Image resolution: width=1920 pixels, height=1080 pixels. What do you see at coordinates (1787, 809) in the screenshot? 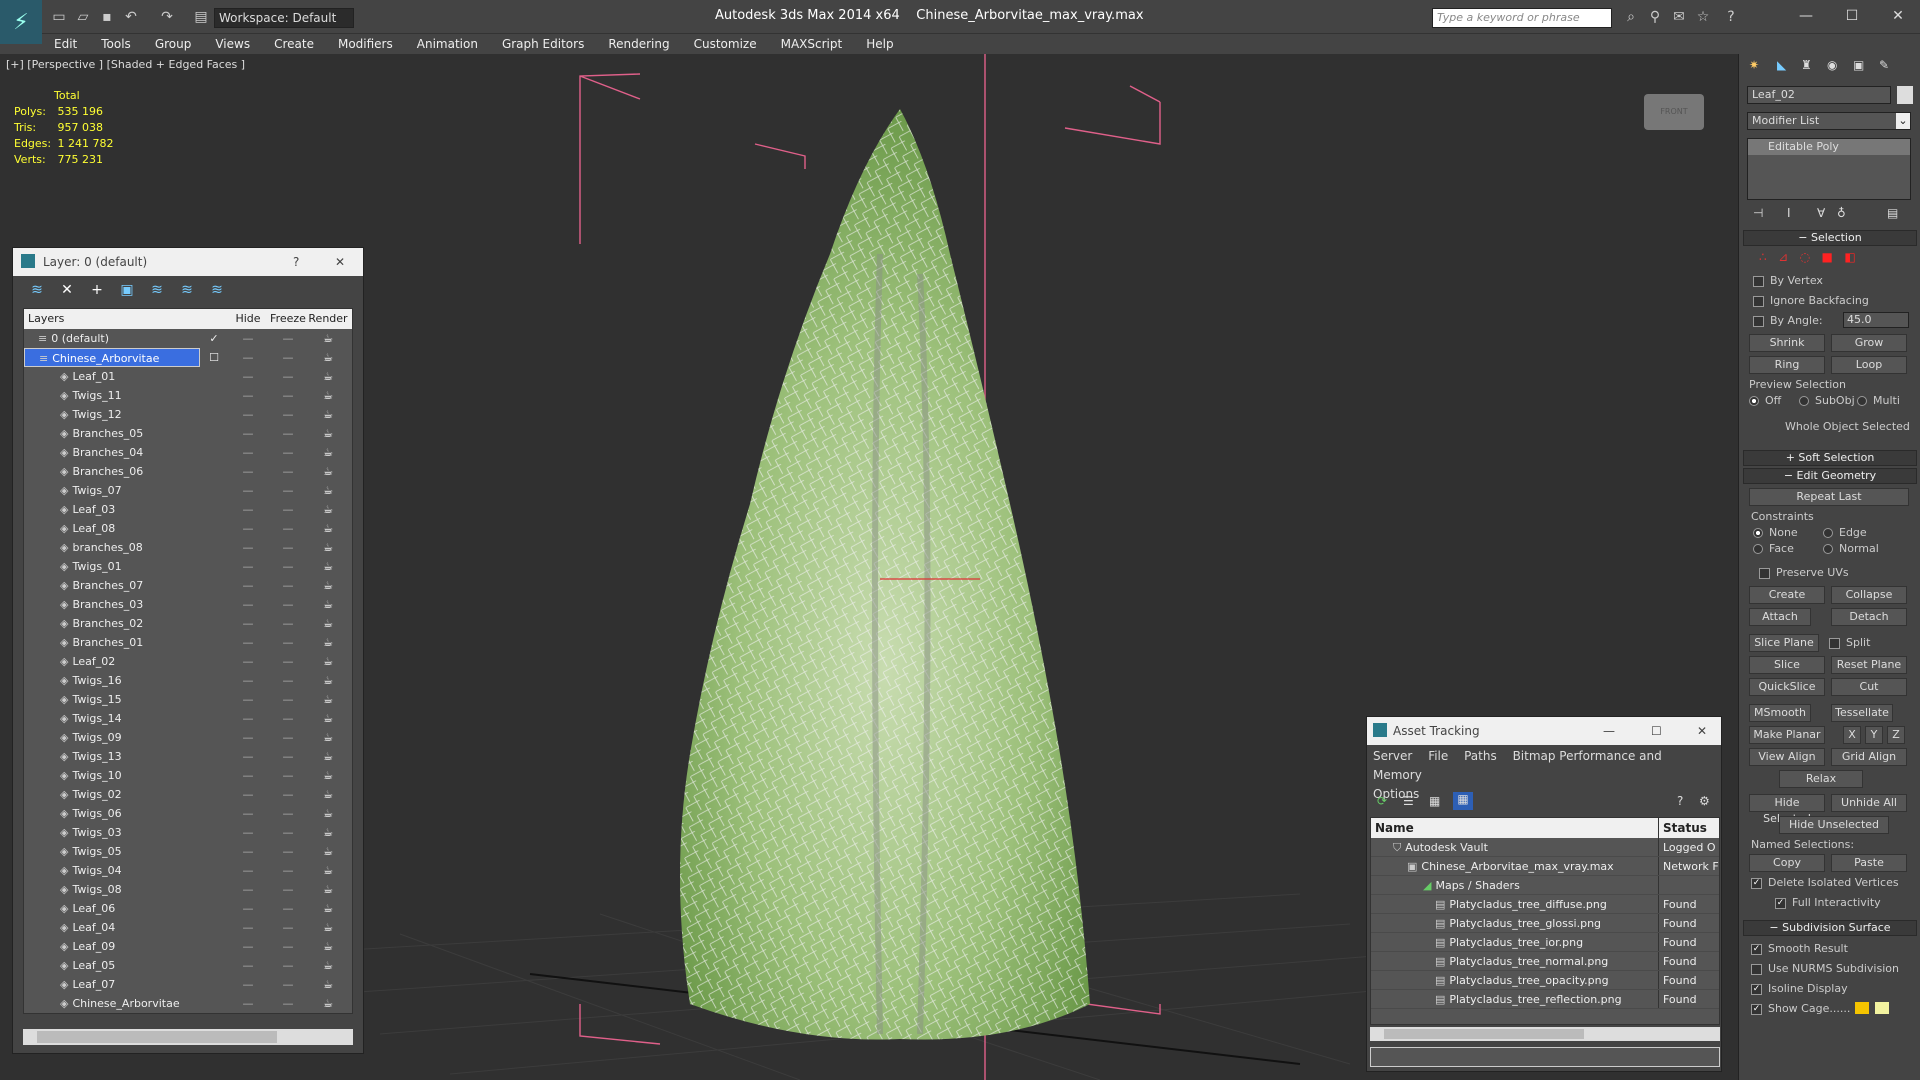
I see `hide-selected-button: Hide Selected` at bounding box center [1787, 809].